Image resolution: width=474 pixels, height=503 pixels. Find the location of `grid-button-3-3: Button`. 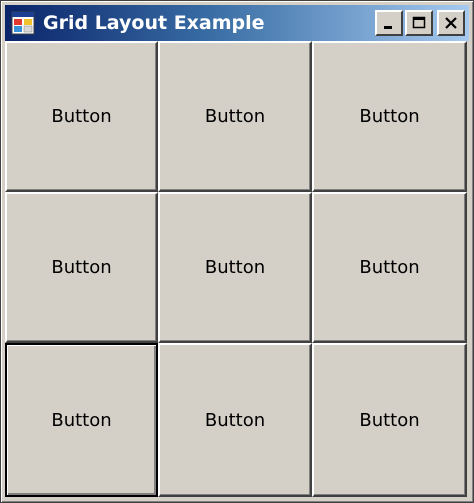

grid-button-3-3: Button is located at coordinates (389, 420).